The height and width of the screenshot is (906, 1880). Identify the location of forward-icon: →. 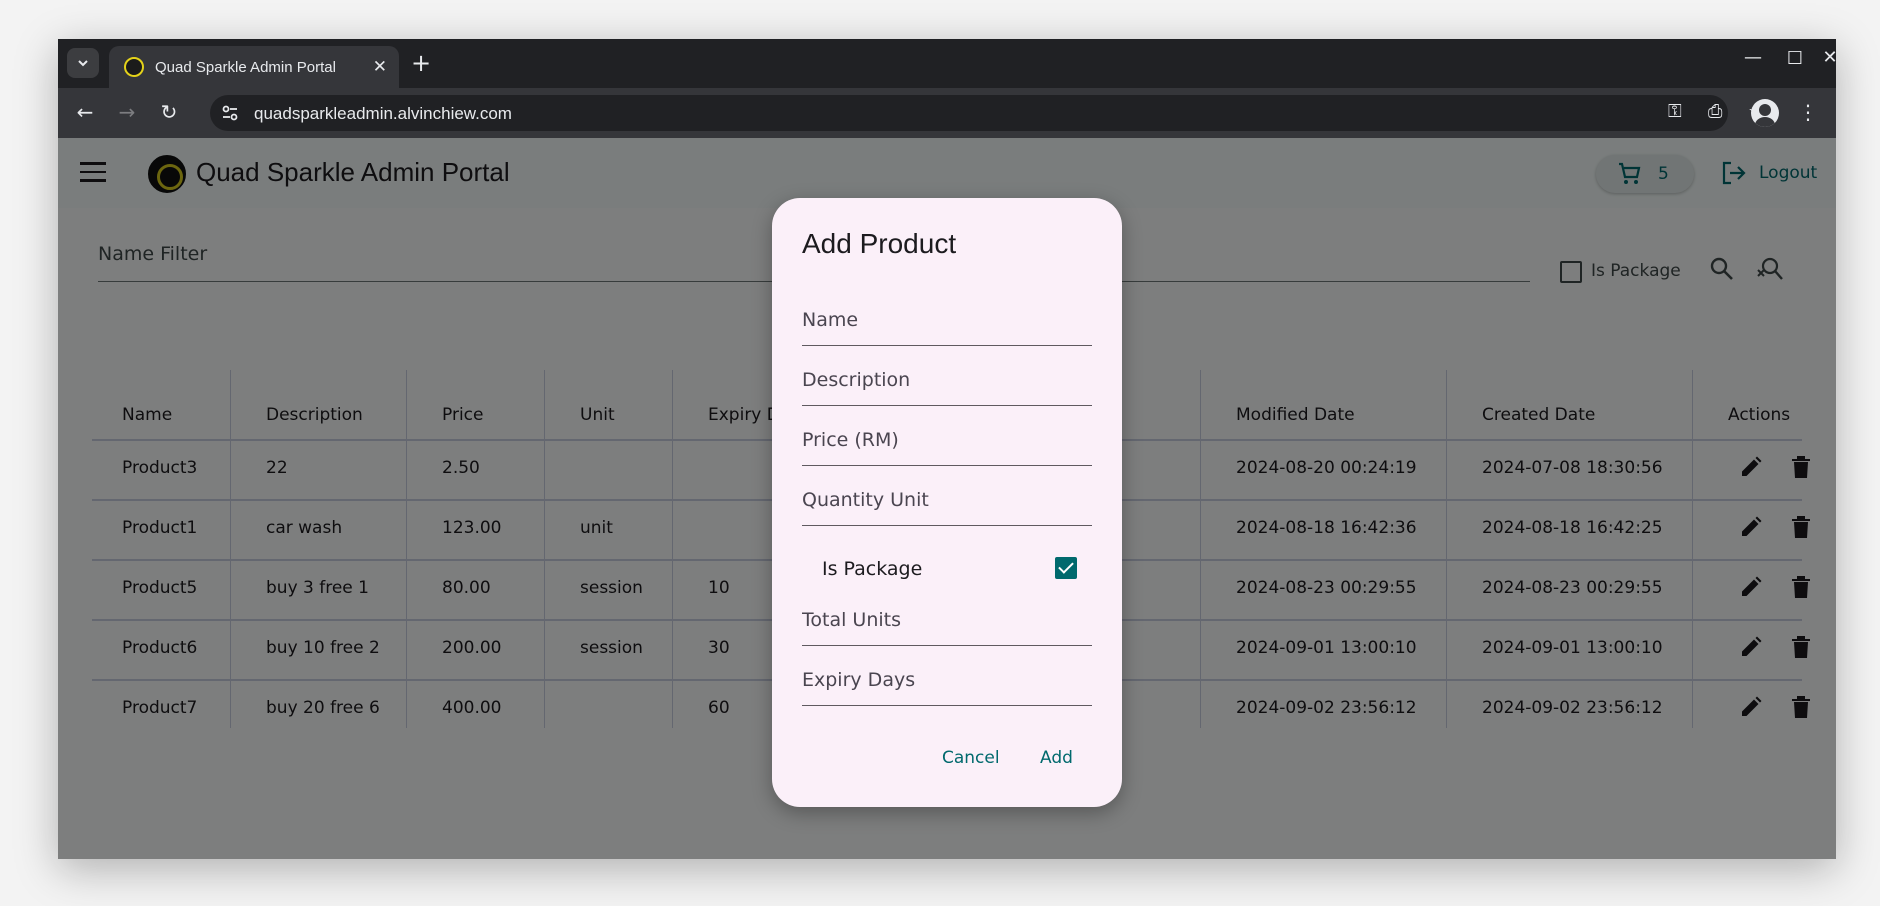
(127, 112).